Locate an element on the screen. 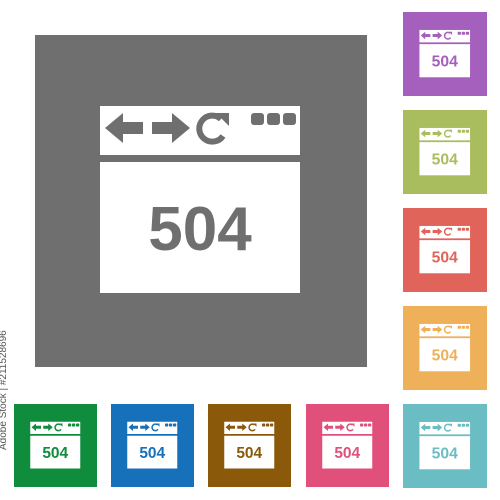 This screenshot has height=500, width=500. browser-504-icon-tile-pink: 504 is located at coordinates (347, 445).